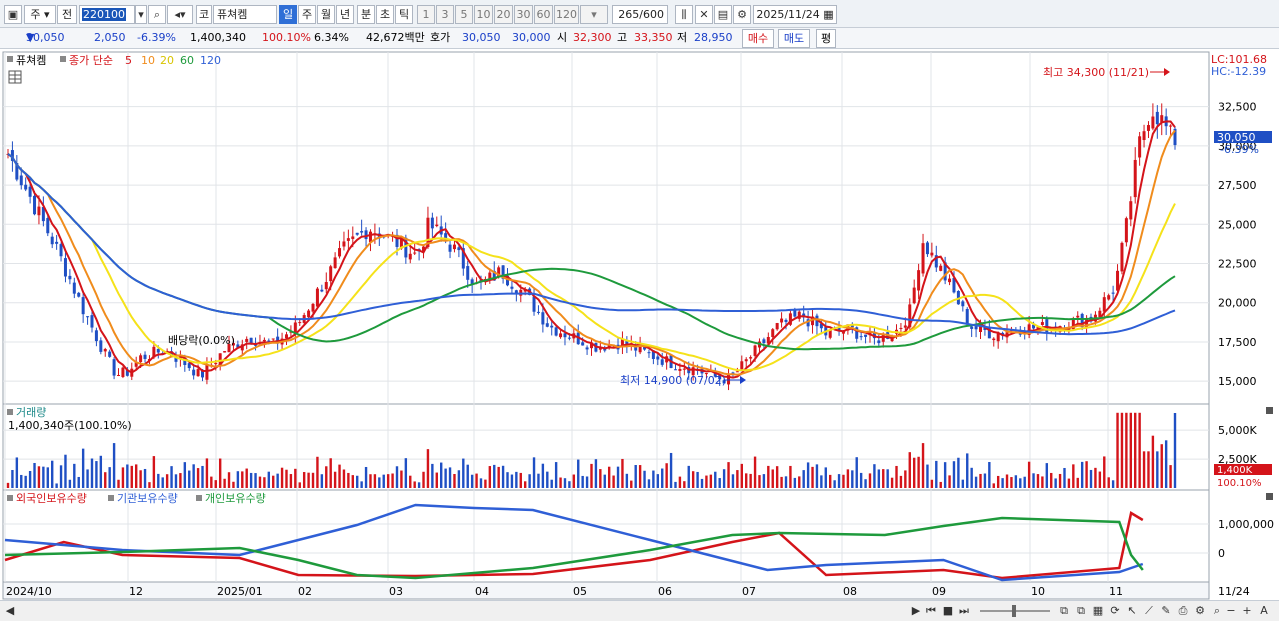 The image size is (1279, 621). Describe the element at coordinates (916, 611) in the screenshot. I see `play-icon: ▶` at that location.